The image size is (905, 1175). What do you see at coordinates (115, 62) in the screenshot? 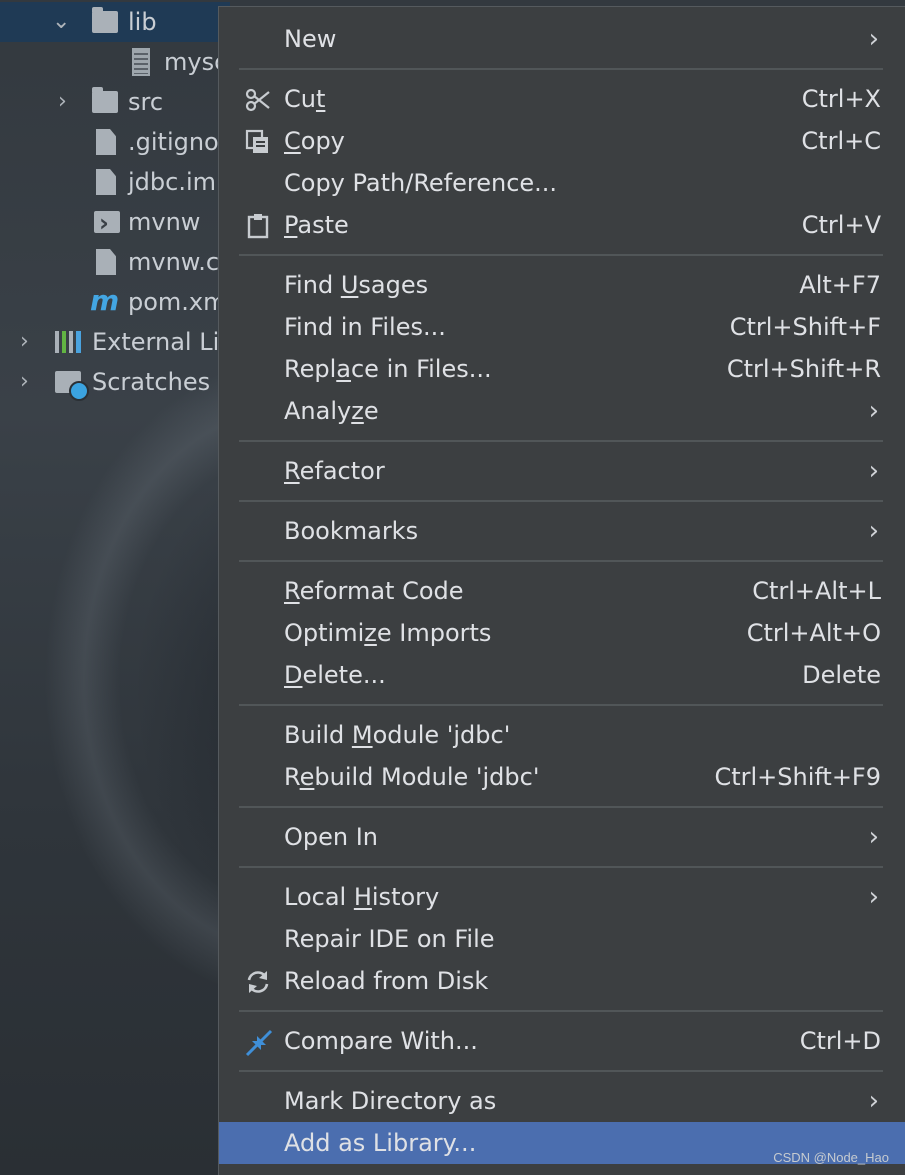
I see `tree-item-mysql-jar: mysc` at bounding box center [115, 62].